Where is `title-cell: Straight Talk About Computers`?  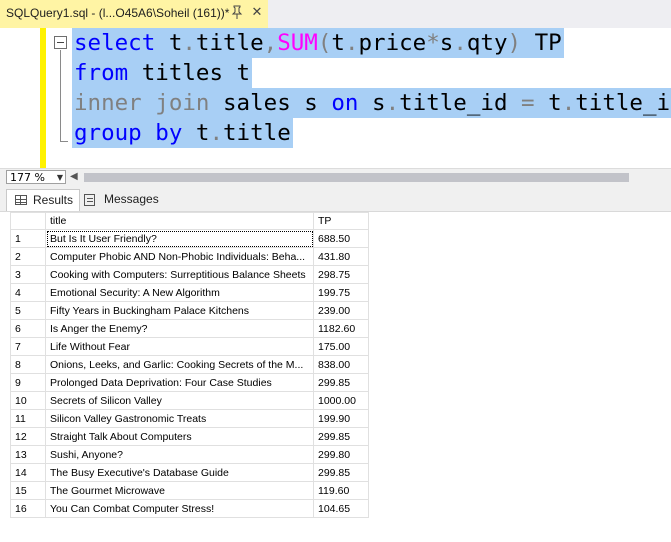 title-cell: Straight Talk About Computers is located at coordinates (179, 436).